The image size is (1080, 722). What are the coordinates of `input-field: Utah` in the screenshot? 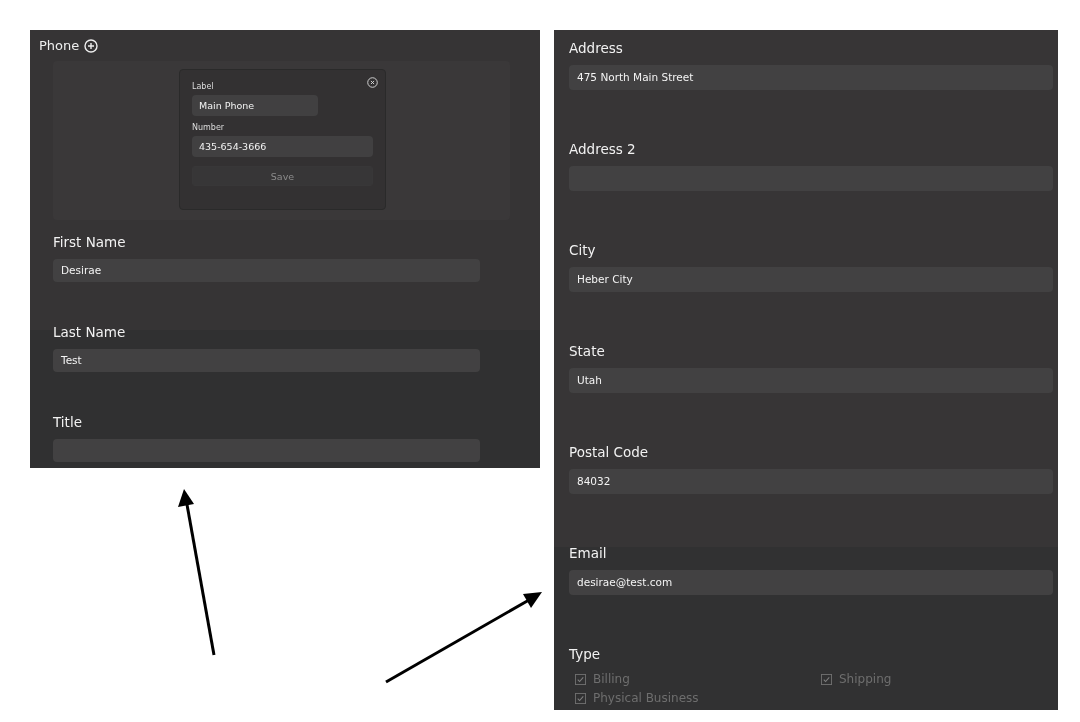 It's located at (811, 380).